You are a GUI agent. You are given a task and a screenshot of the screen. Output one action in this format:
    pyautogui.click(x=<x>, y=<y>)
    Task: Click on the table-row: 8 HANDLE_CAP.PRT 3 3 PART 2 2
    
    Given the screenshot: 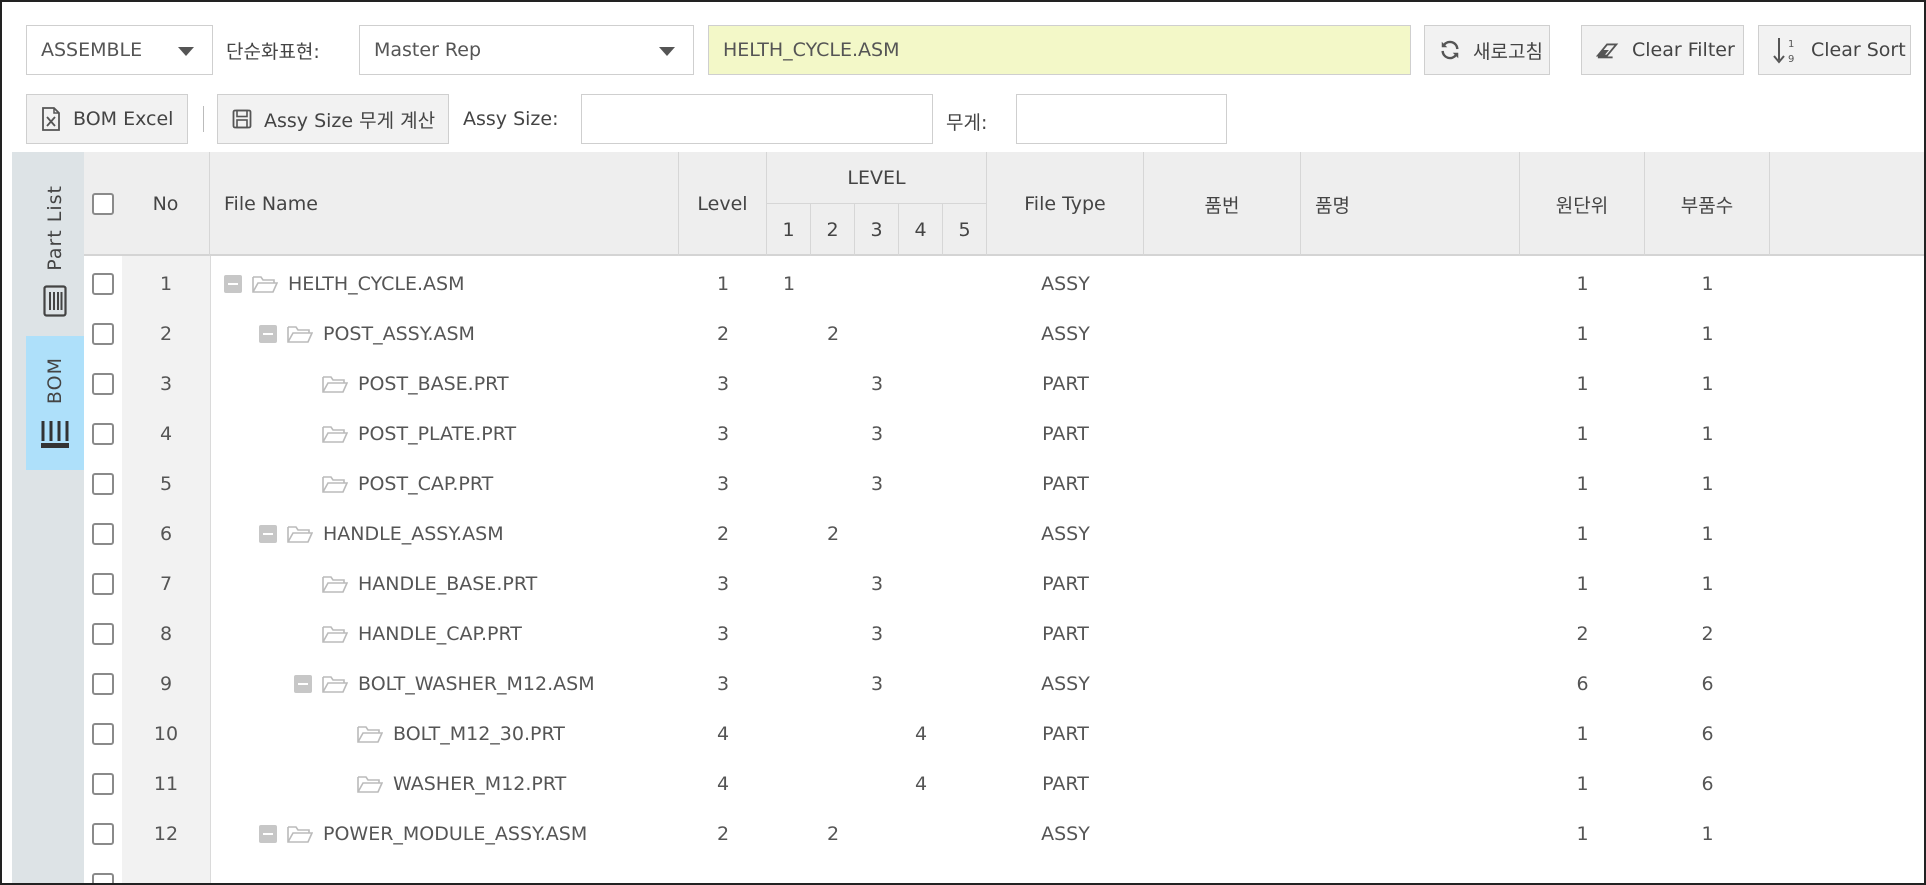 What is the action you would take?
    pyautogui.click(x=1004, y=634)
    